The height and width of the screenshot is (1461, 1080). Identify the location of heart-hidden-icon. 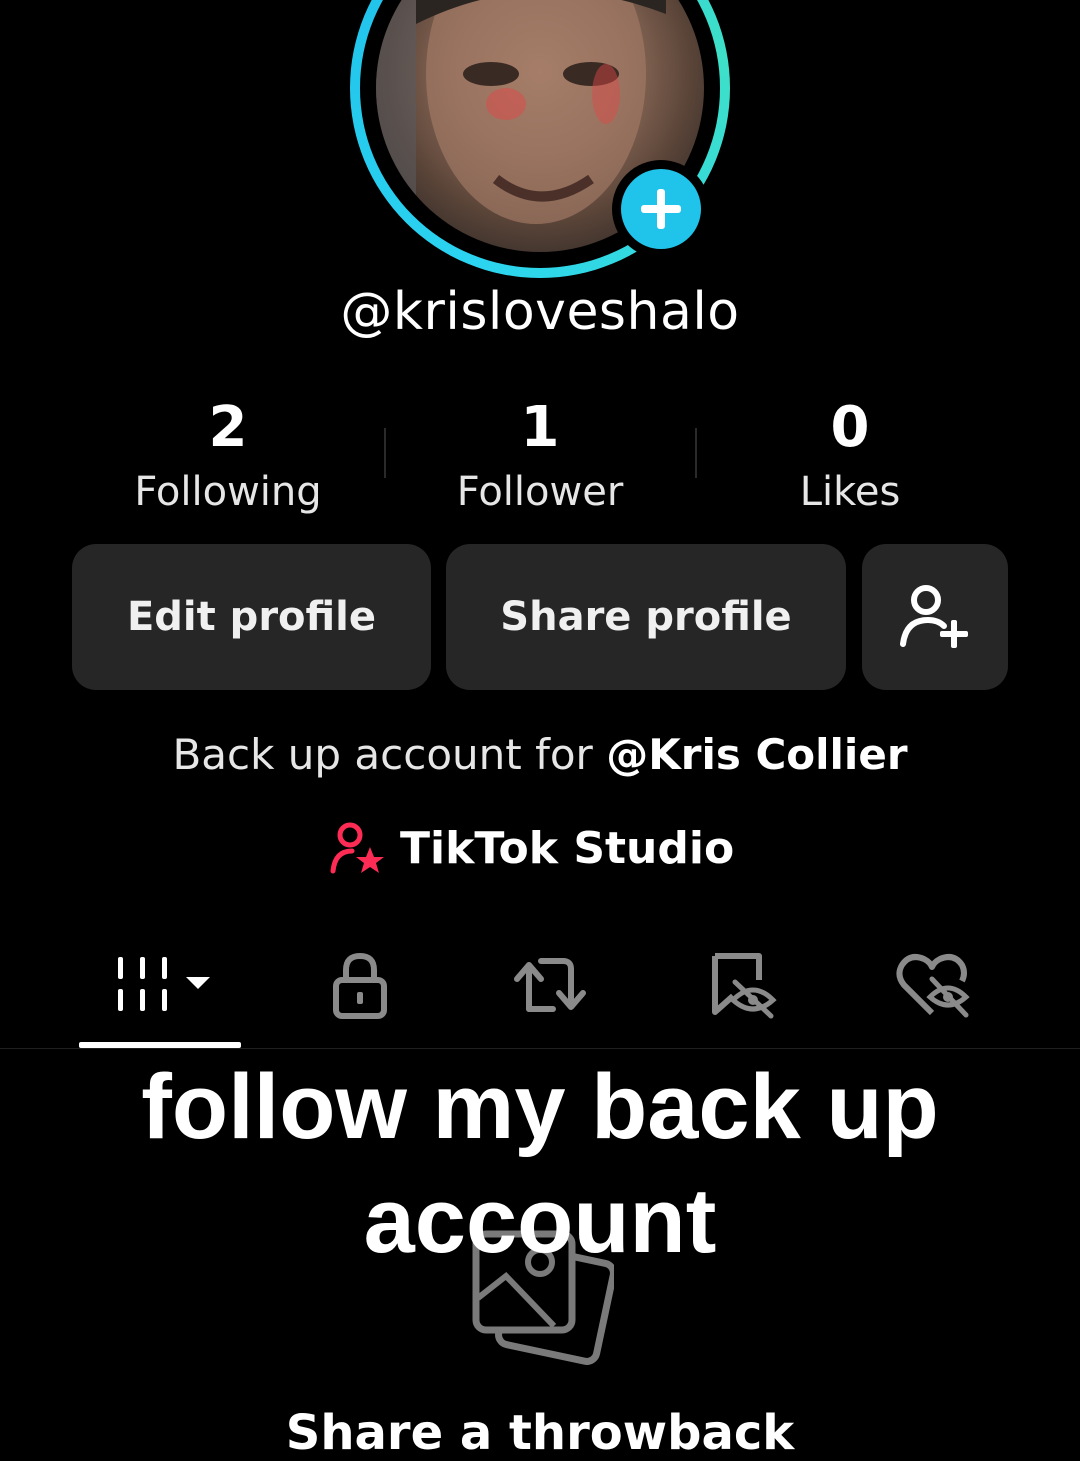
(933, 986).